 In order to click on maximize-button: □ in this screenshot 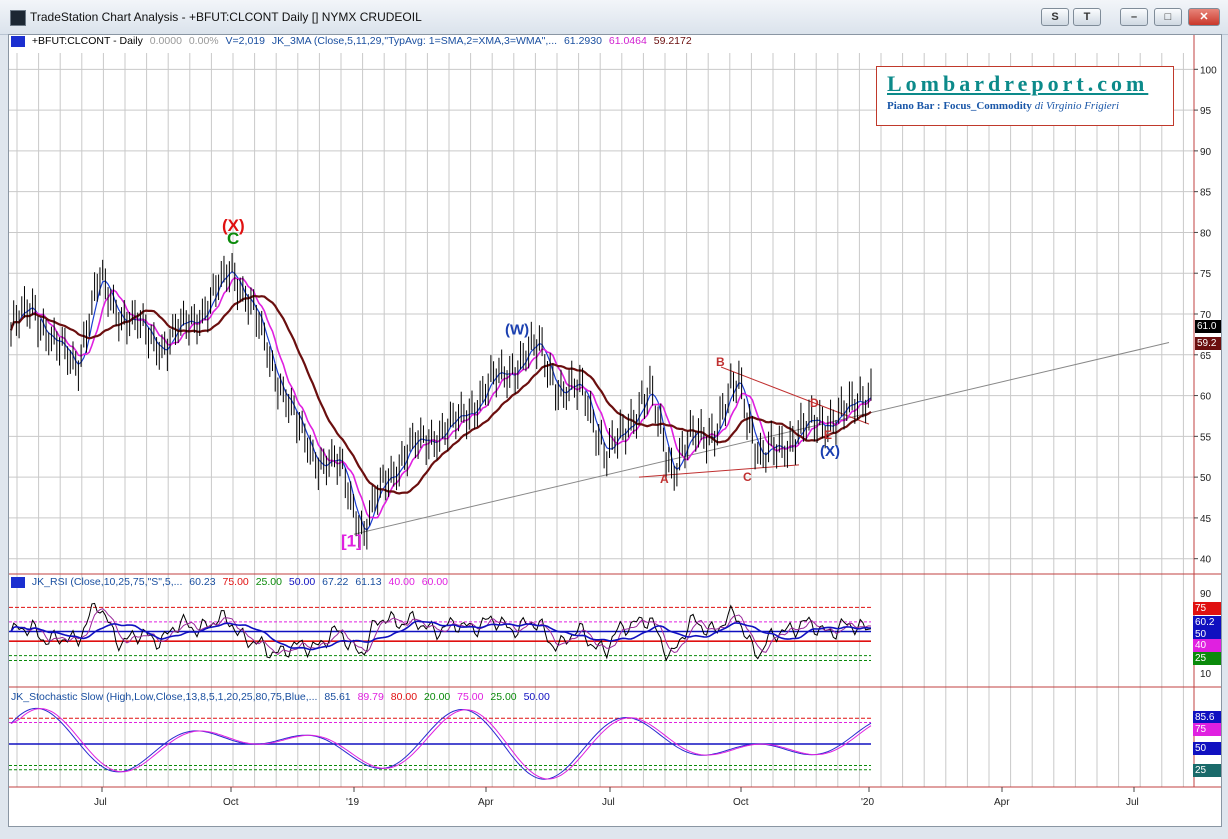, I will do `click(1168, 17)`.